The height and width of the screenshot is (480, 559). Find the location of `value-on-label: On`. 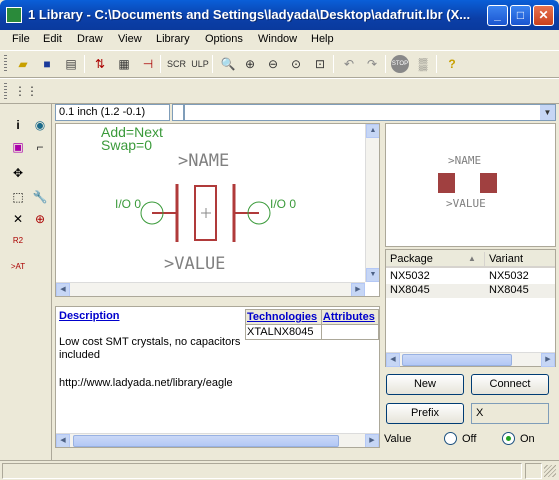

value-on-label: On is located at coordinates (527, 439).